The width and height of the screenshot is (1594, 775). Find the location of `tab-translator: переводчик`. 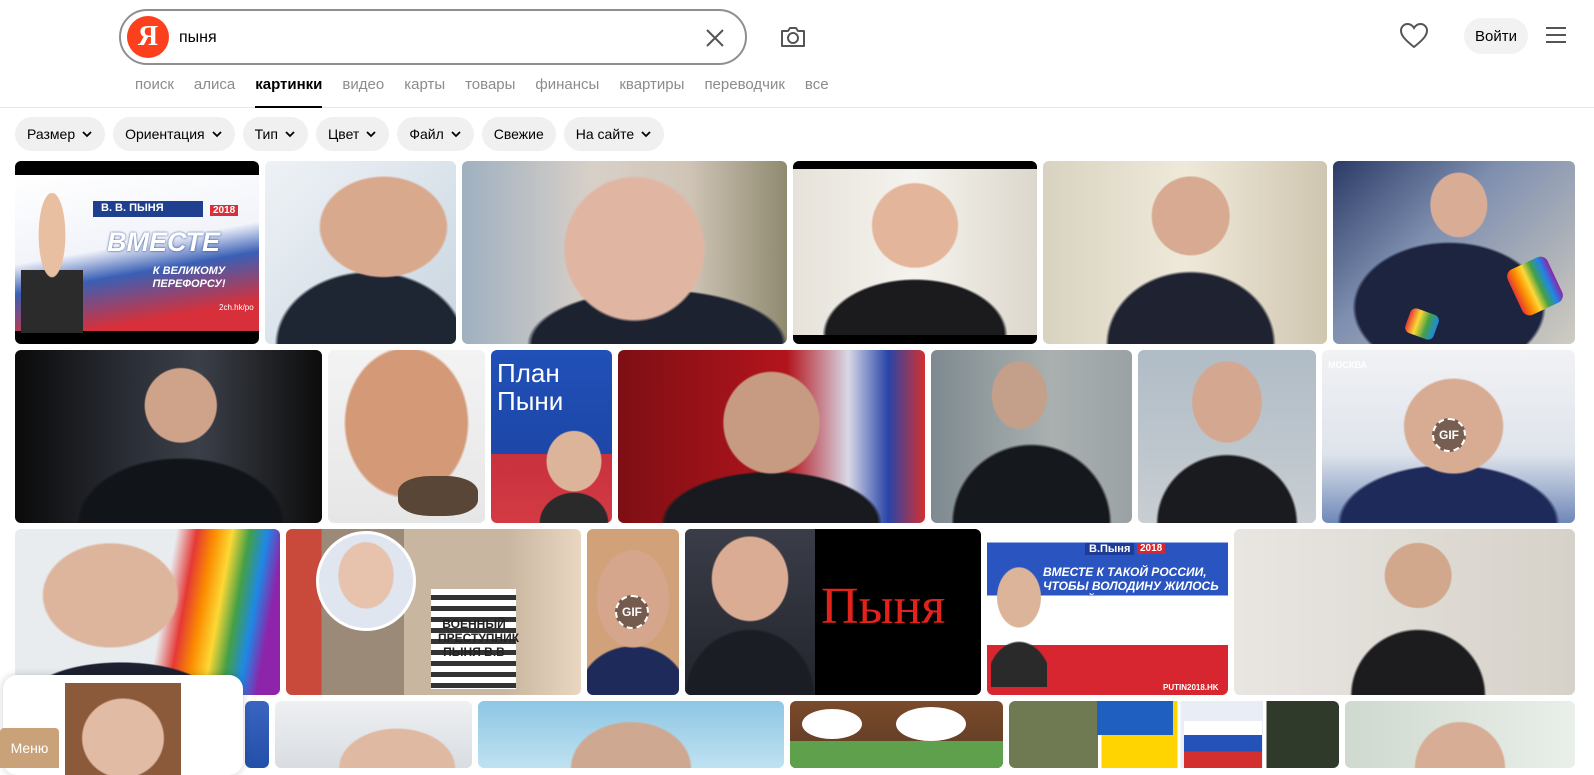

tab-translator: переводчик is located at coordinates (744, 91).